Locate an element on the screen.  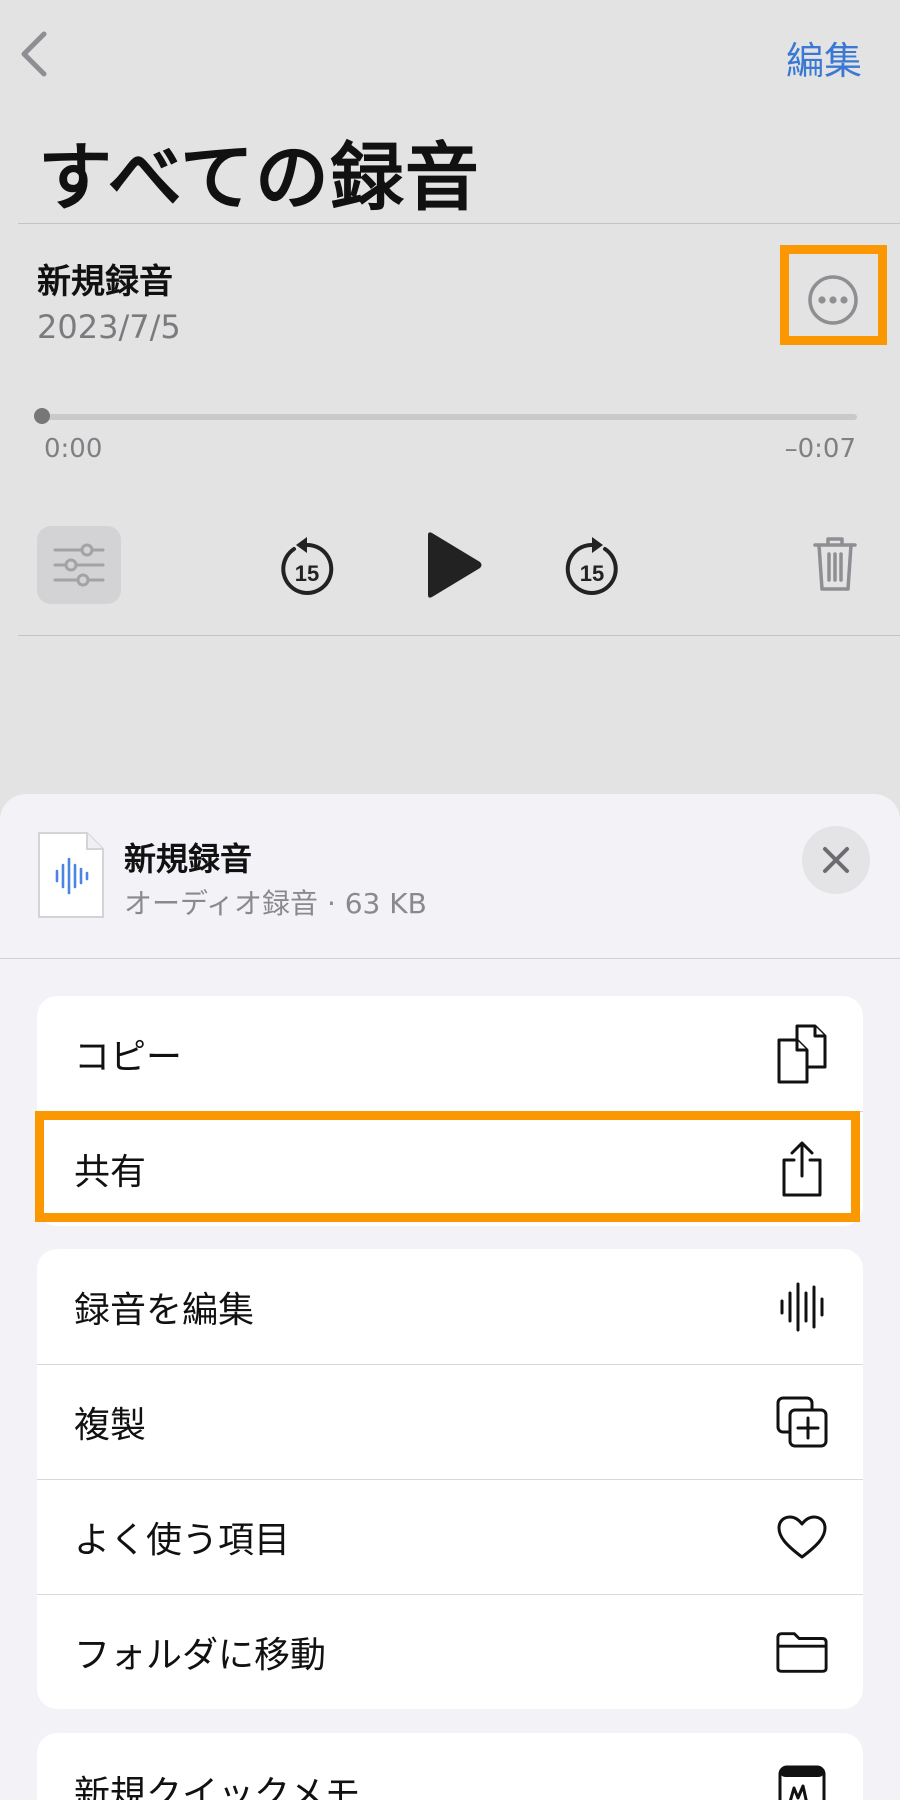
skip-forward-icon: 15 is located at coordinates (591, 566).